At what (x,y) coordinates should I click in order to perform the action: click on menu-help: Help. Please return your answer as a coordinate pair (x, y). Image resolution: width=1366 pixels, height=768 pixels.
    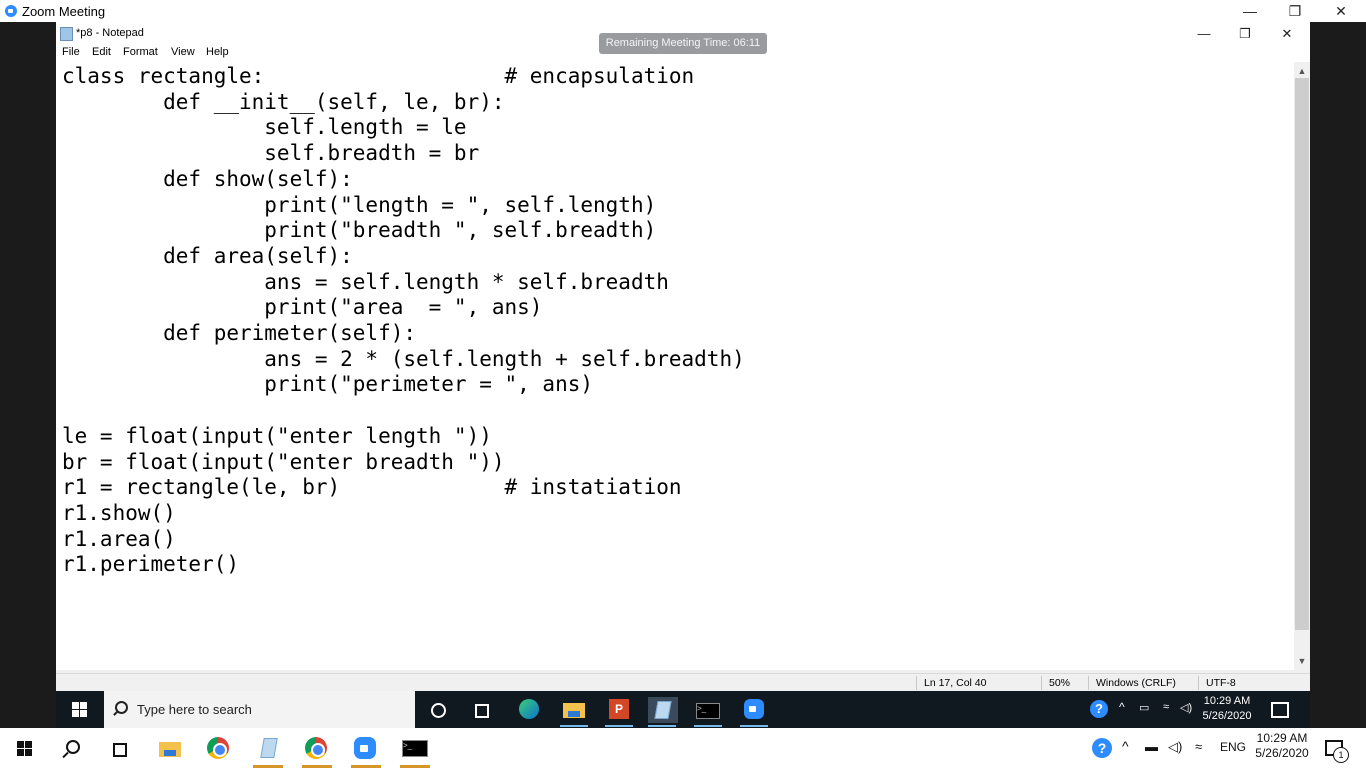
    Looking at the image, I should click on (217, 52).